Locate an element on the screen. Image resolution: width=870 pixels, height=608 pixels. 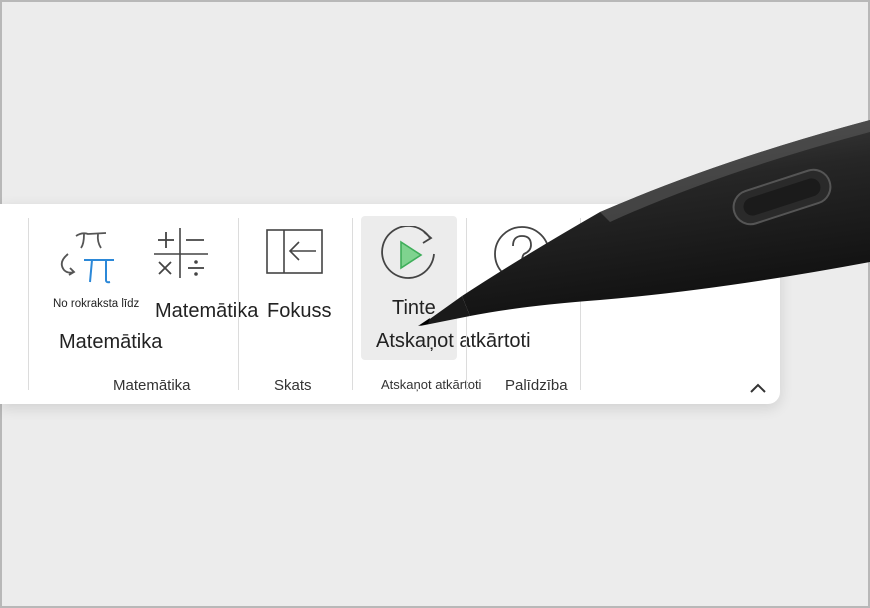
group-label-view: Skats is located at coordinates (293, 385).